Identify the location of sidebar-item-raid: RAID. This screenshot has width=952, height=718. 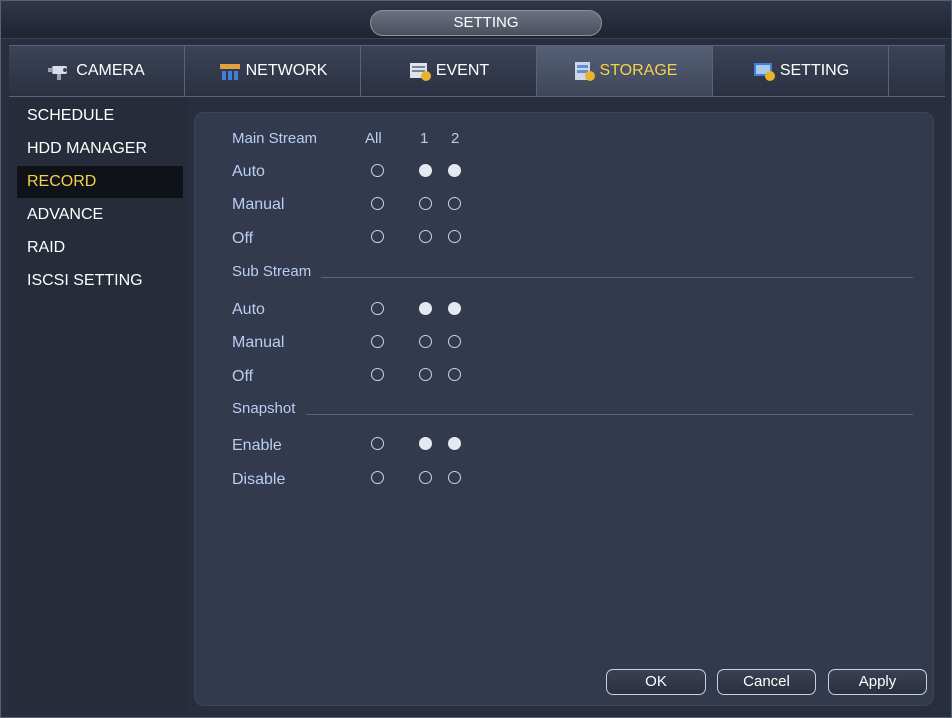
(100, 248).